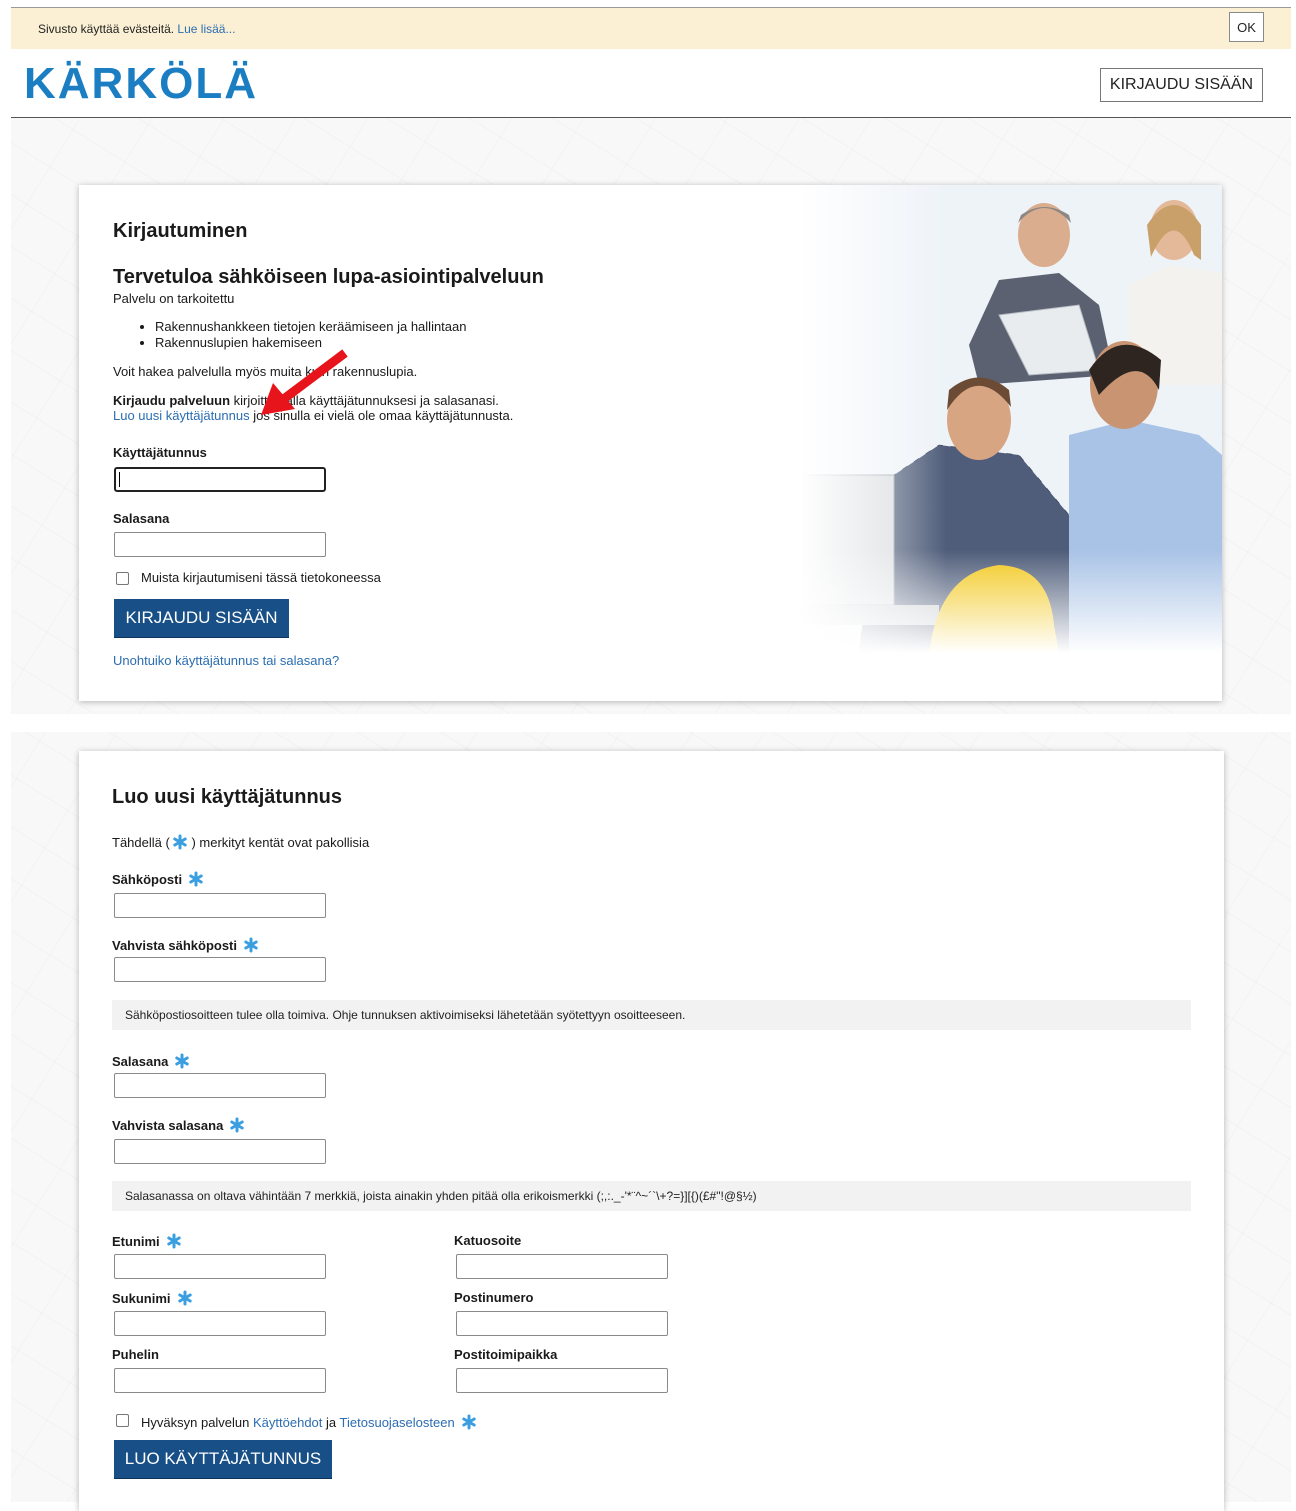 The width and height of the screenshot is (1296, 1511). Describe the element at coordinates (220, 479) in the screenshot. I see `username-input` at that location.